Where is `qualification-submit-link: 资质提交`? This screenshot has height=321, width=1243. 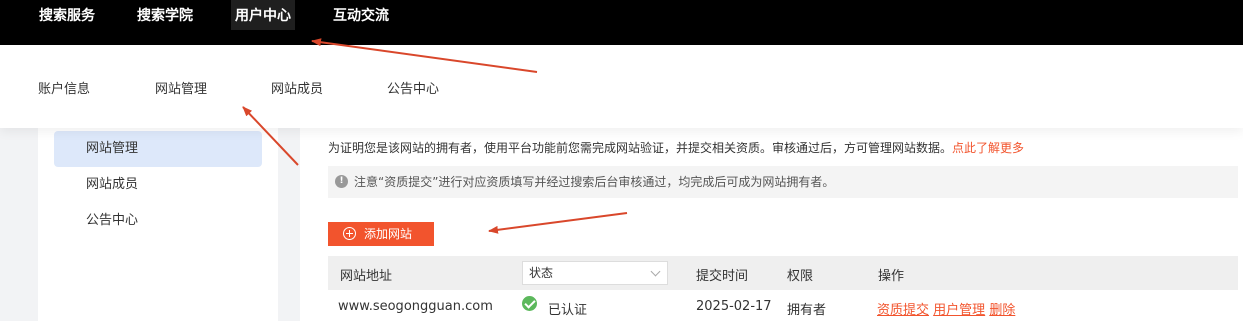 qualification-submit-link: 资质提交 is located at coordinates (903, 310).